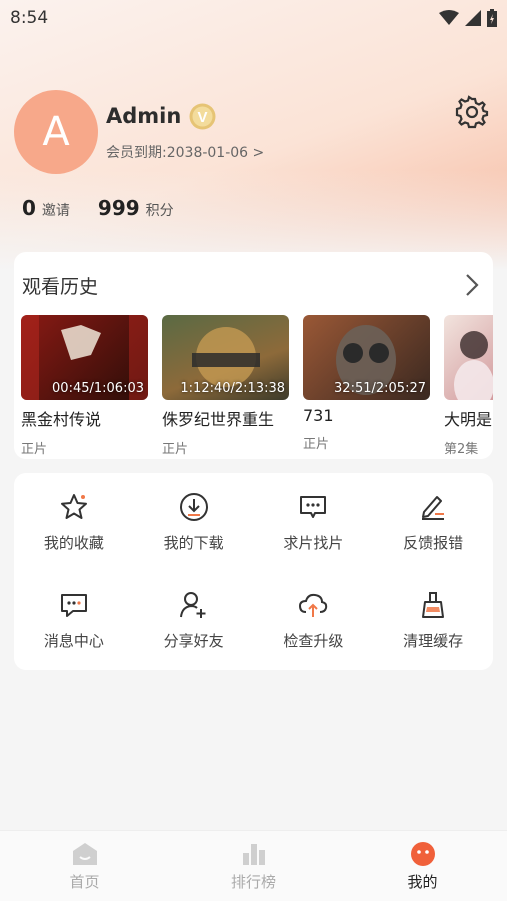 This screenshot has width=507, height=901. Describe the element at coordinates (185, 152) in the screenshot. I see `membership-expiry-link: 会员到期:2038-01-06 >` at that location.